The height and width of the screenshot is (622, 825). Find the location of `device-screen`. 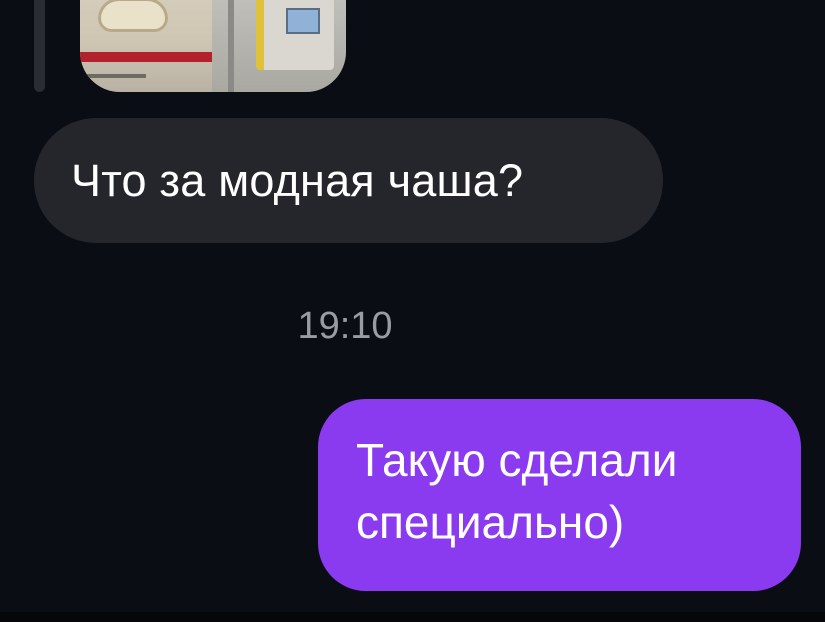

device-screen is located at coordinates (303, 21).